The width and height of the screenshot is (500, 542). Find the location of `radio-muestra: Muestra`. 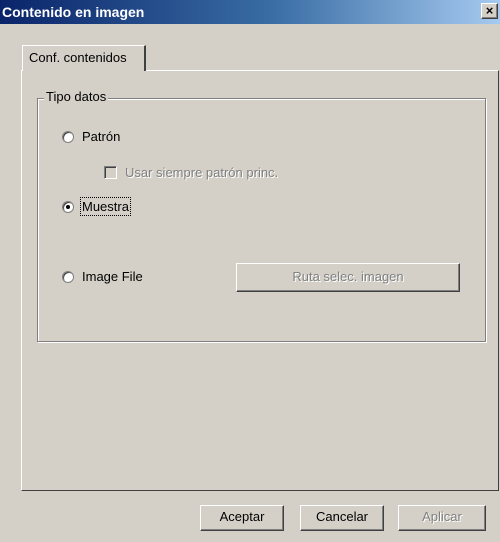

radio-muestra: Muestra is located at coordinates (96, 206).